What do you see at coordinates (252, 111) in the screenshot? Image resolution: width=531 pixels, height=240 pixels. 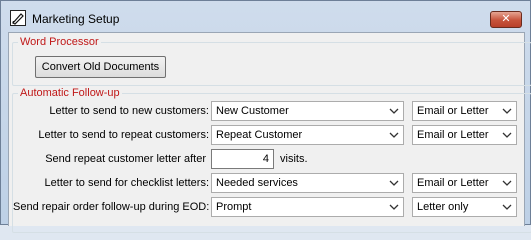 I see `new-customers-letter-value: New Customer` at bounding box center [252, 111].